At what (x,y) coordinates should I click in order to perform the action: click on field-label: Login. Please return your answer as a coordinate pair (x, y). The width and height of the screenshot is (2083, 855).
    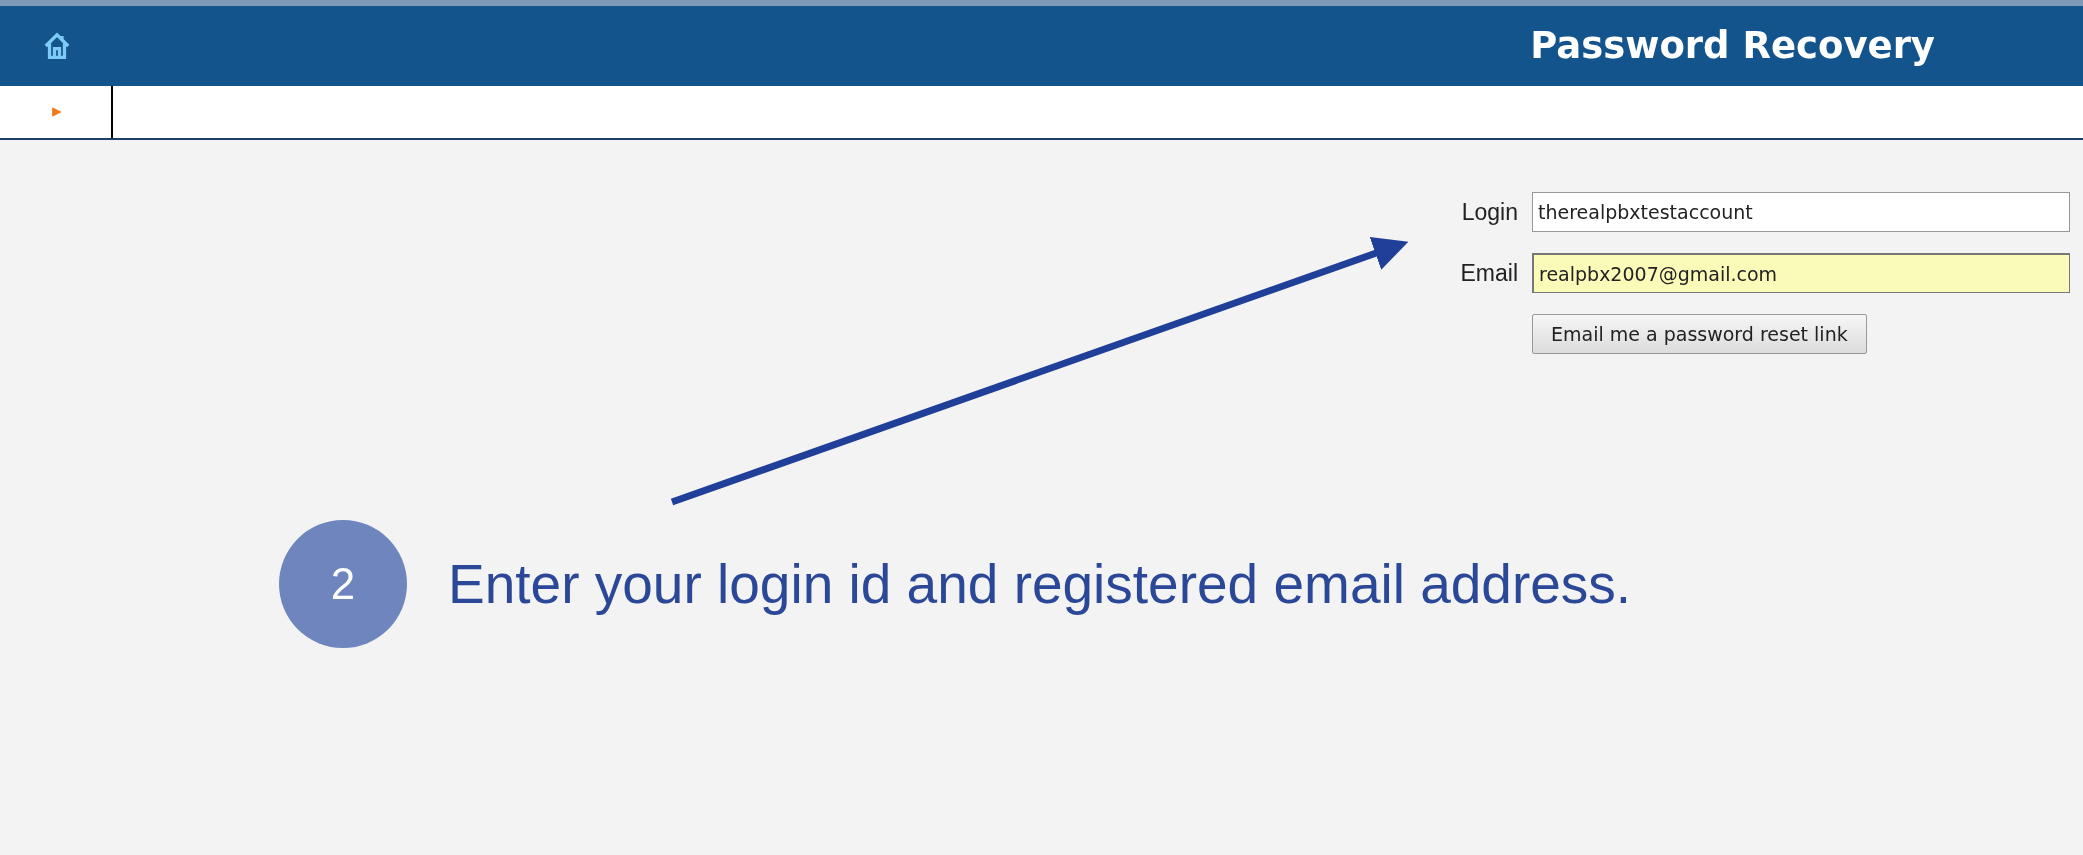
    Looking at the image, I should click on (1489, 212).